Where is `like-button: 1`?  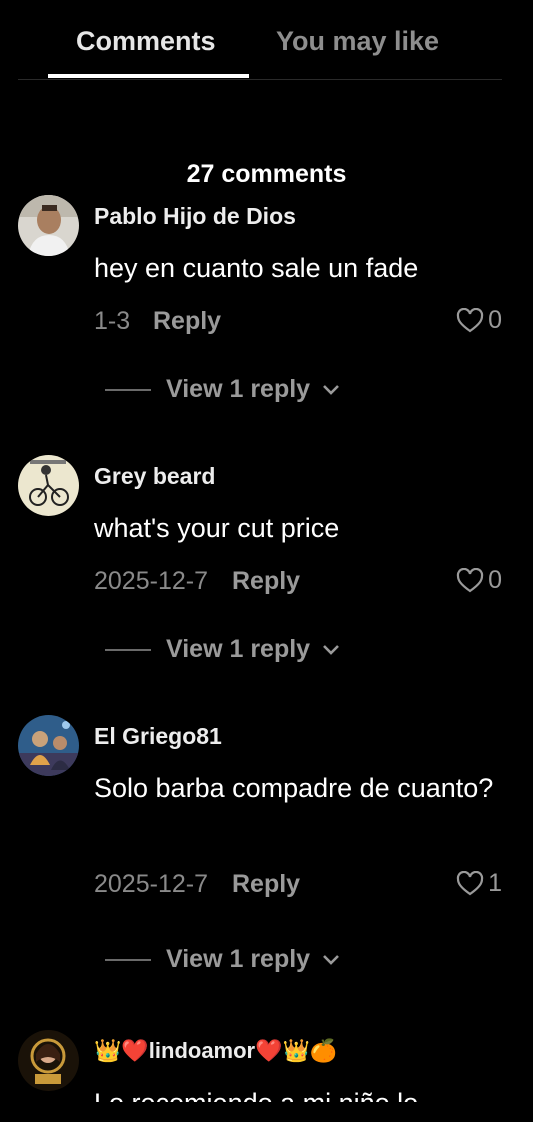 like-button: 1 is located at coordinates (479, 883).